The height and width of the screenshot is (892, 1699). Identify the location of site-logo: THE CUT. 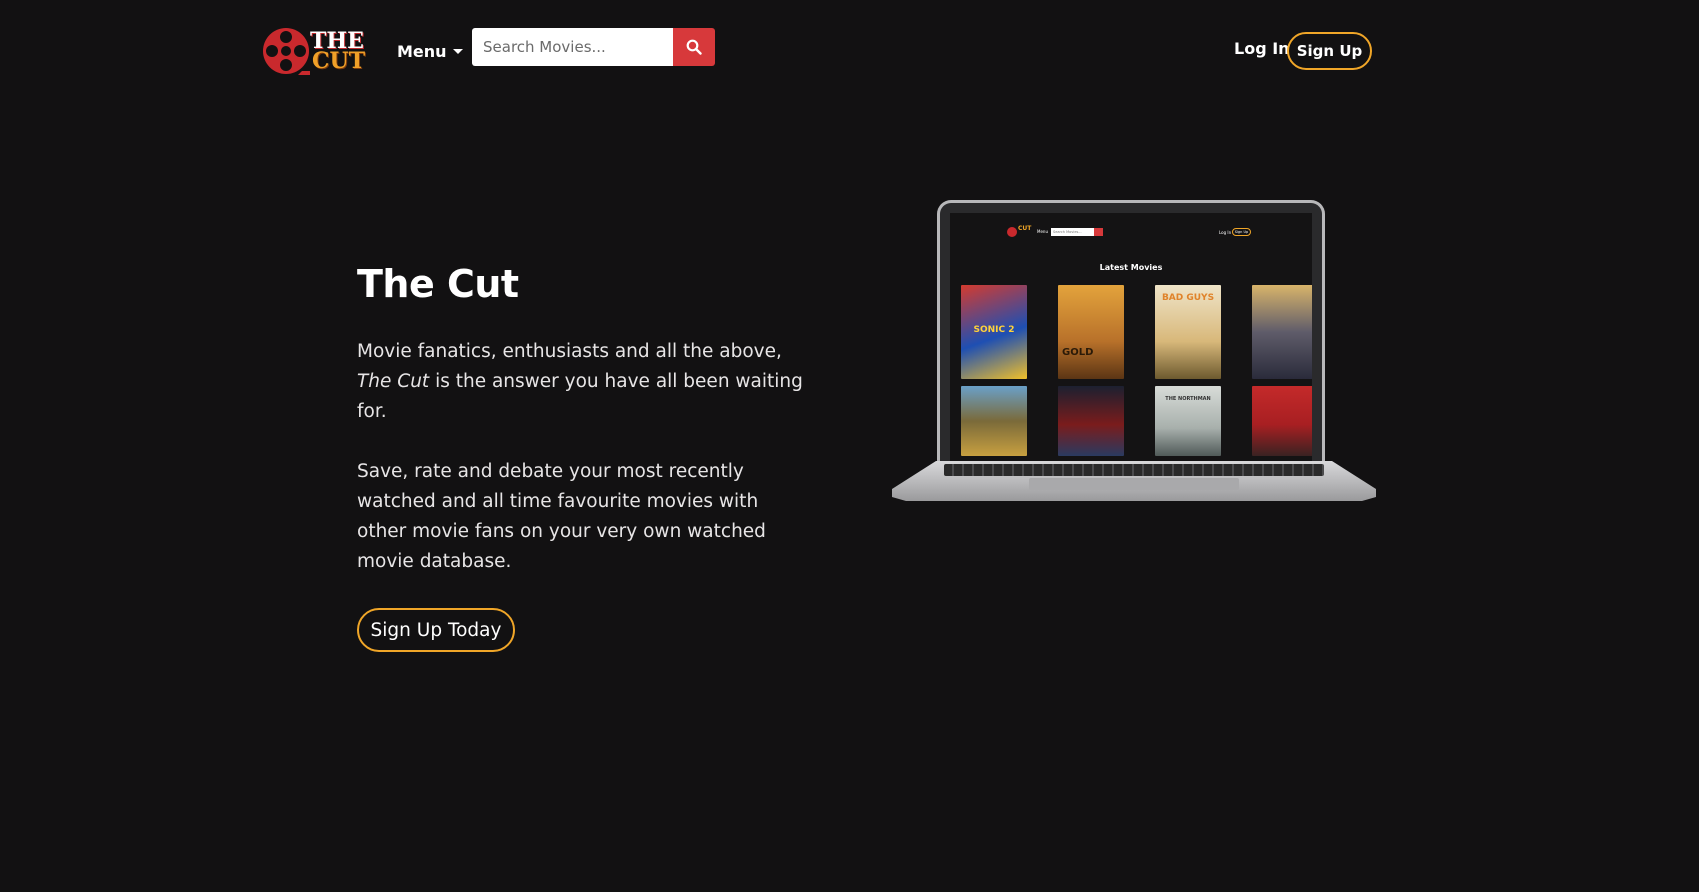
(314, 51).